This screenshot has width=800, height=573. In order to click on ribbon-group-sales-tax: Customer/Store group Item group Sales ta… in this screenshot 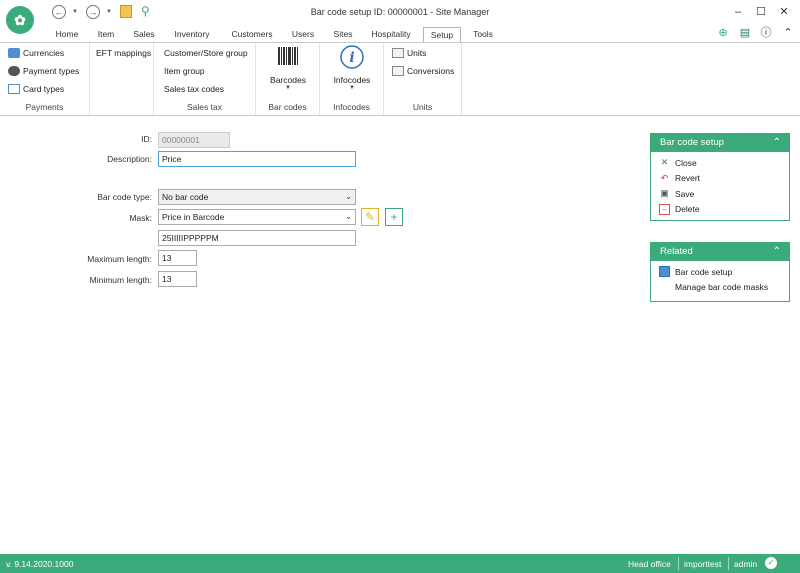, I will do `click(205, 79)`.